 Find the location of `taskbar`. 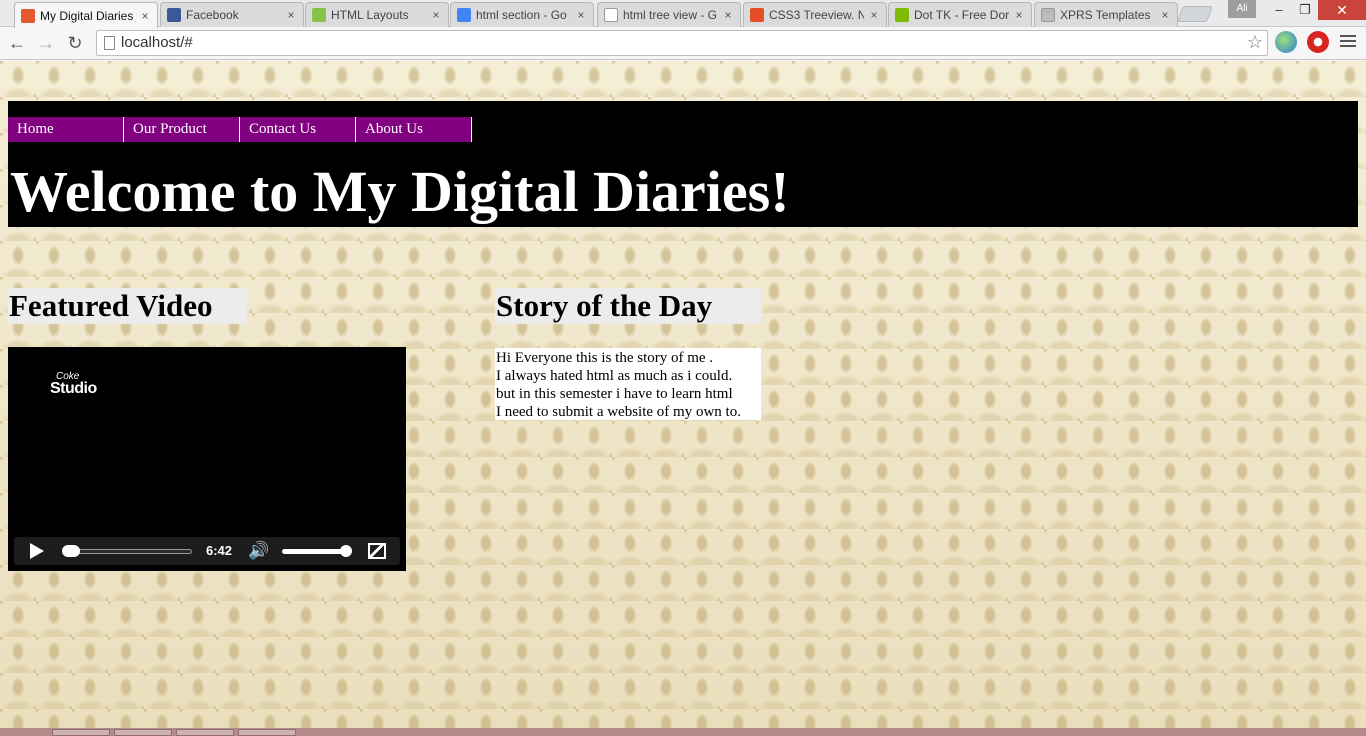

taskbar is located at coordinates (683, 732).